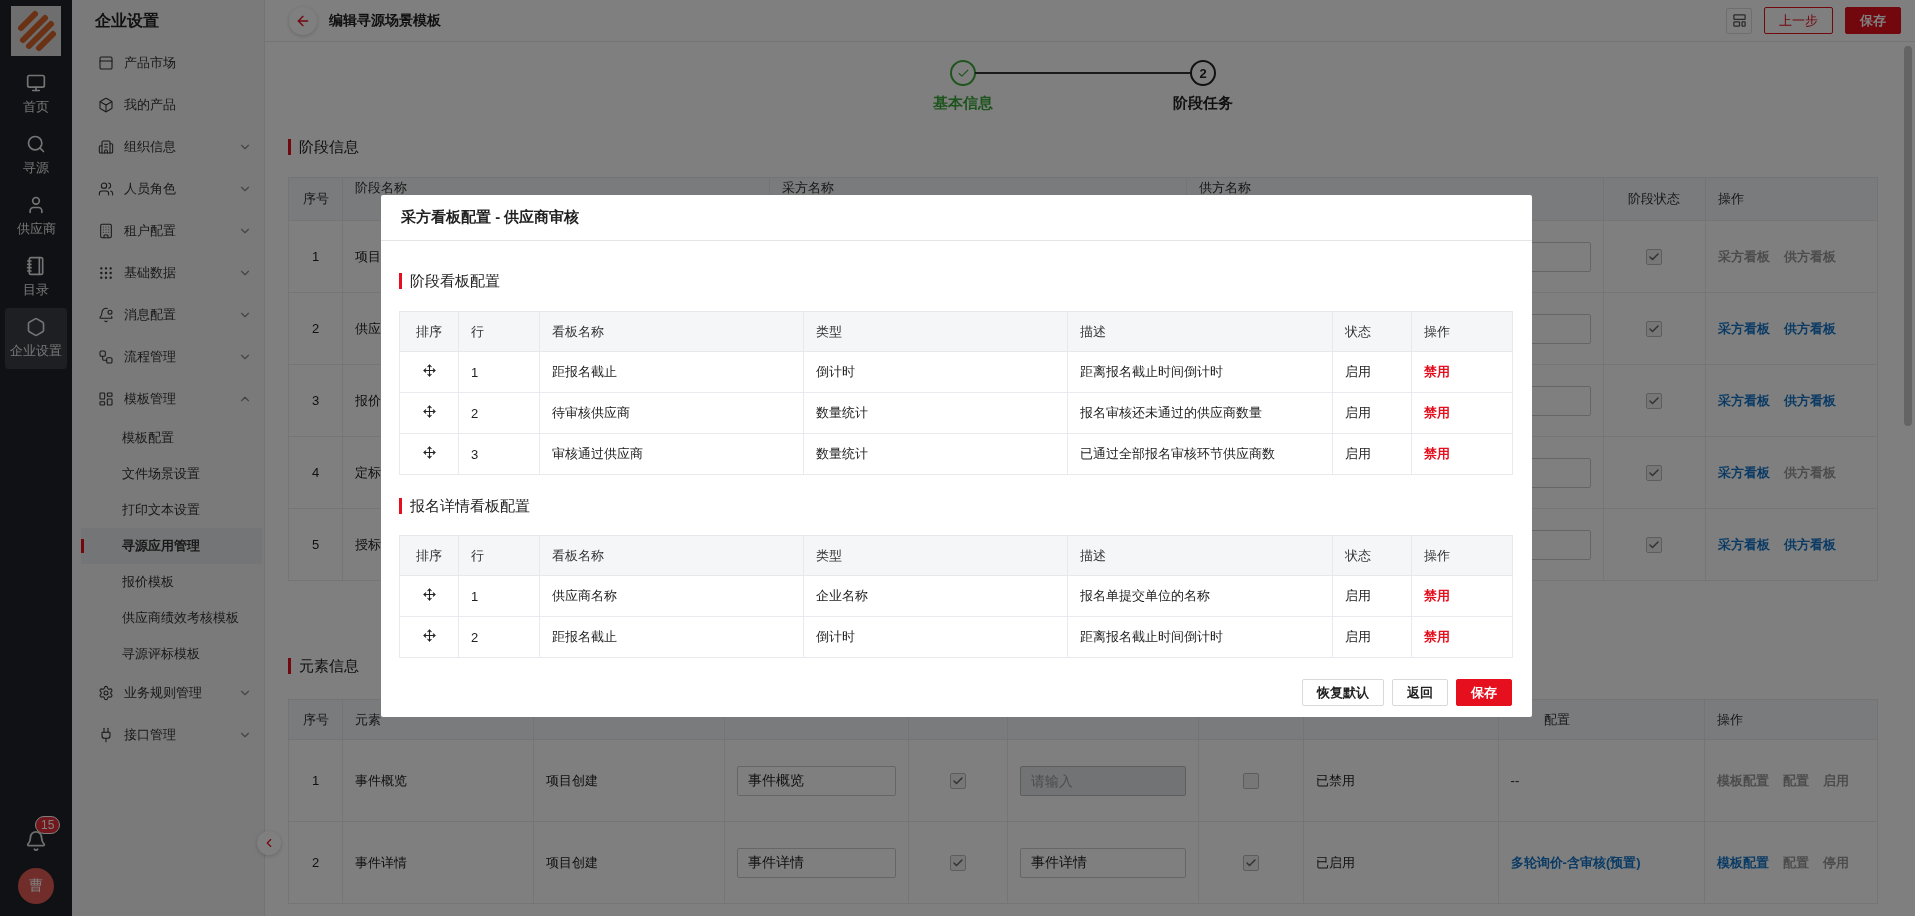 Image resolution: width=1915 pixels, height=916 pixels. What do you see at coordinates (1343, 692) in the screenshot?
I see `dialog-button: 恢复默认` at bounding box center [1343, 692].